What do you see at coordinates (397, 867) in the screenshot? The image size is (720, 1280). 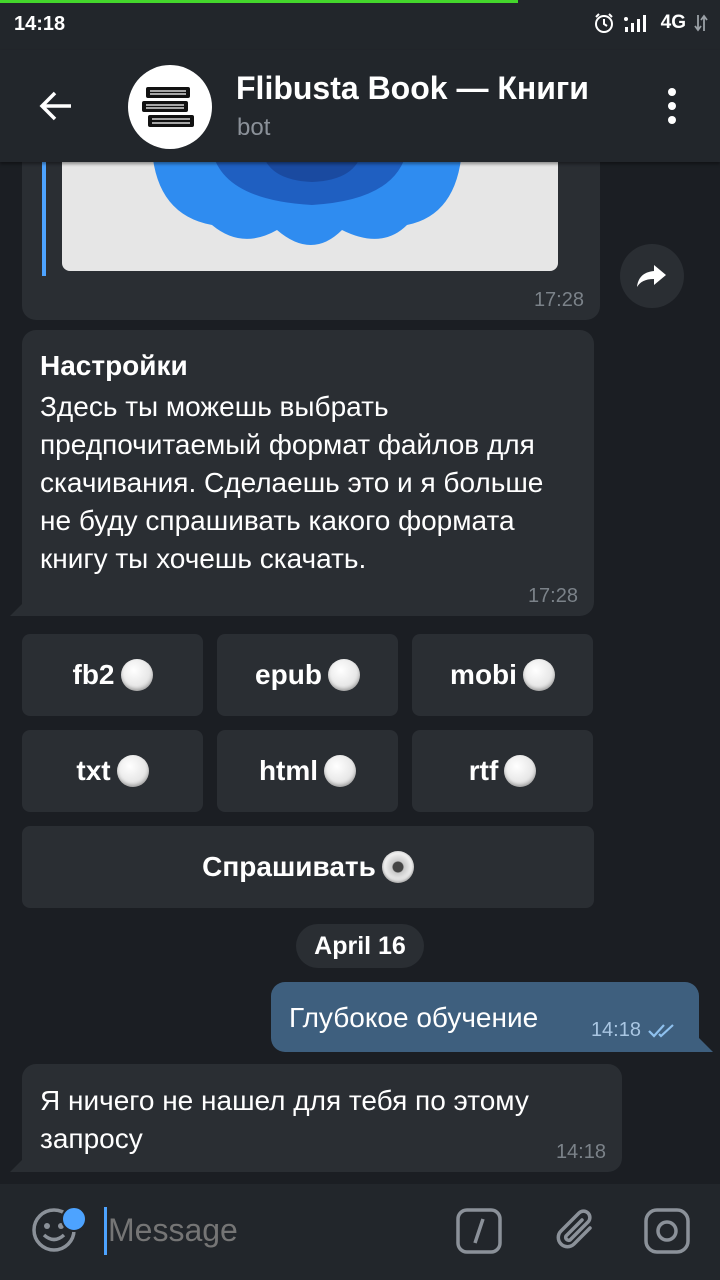 I see `radio-selected-icon` at bounding box center [397, 867].